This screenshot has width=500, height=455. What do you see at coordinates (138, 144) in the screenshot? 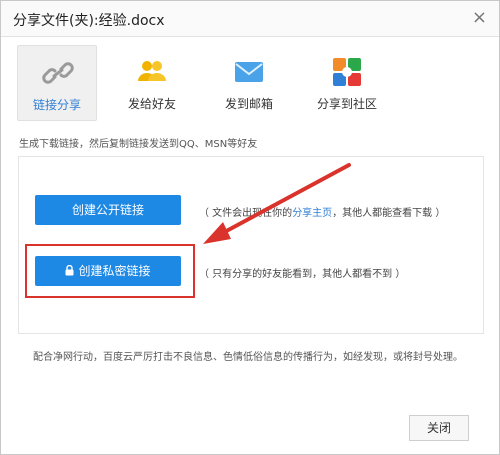
I see `link-share-hint: 生成下载链接，然后复制链接发送到QQ、MSN等好友` at bounding box center [138, 144].